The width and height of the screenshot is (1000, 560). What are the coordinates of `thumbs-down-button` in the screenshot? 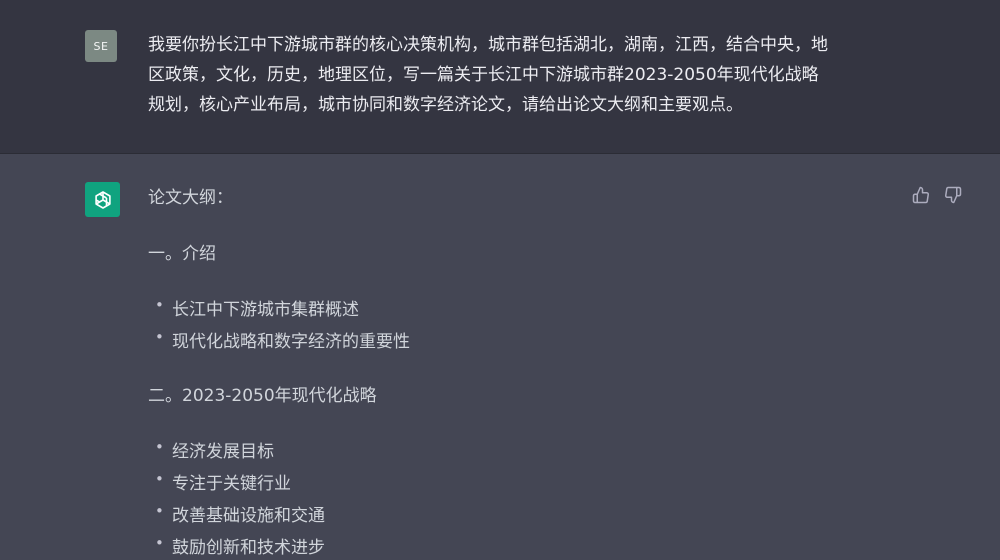 It's located at (953, 195).